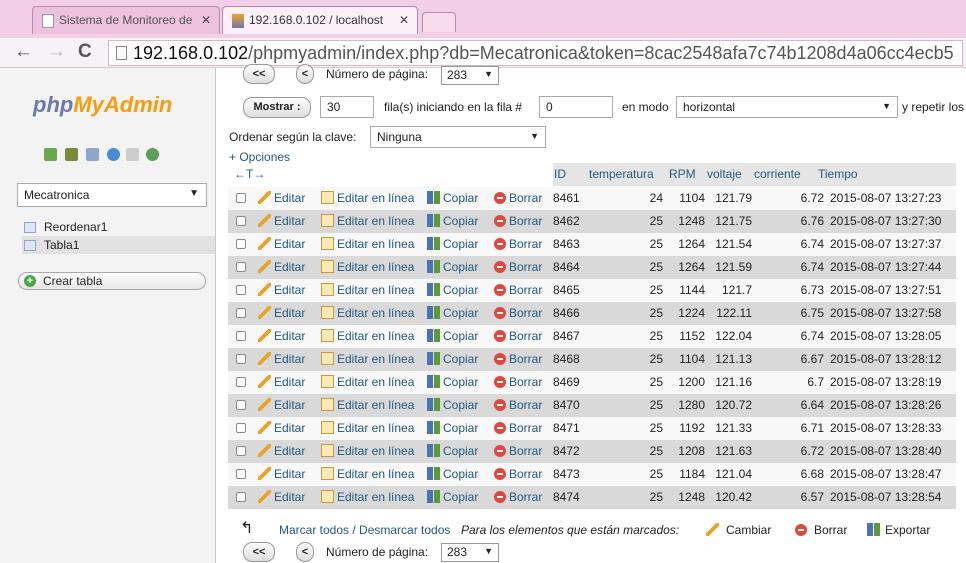 This screenshot has width=966, height=563. Describe the element at coordinates (259, 157) in the screenshot. I see `options-link: + Opciones` at that location.